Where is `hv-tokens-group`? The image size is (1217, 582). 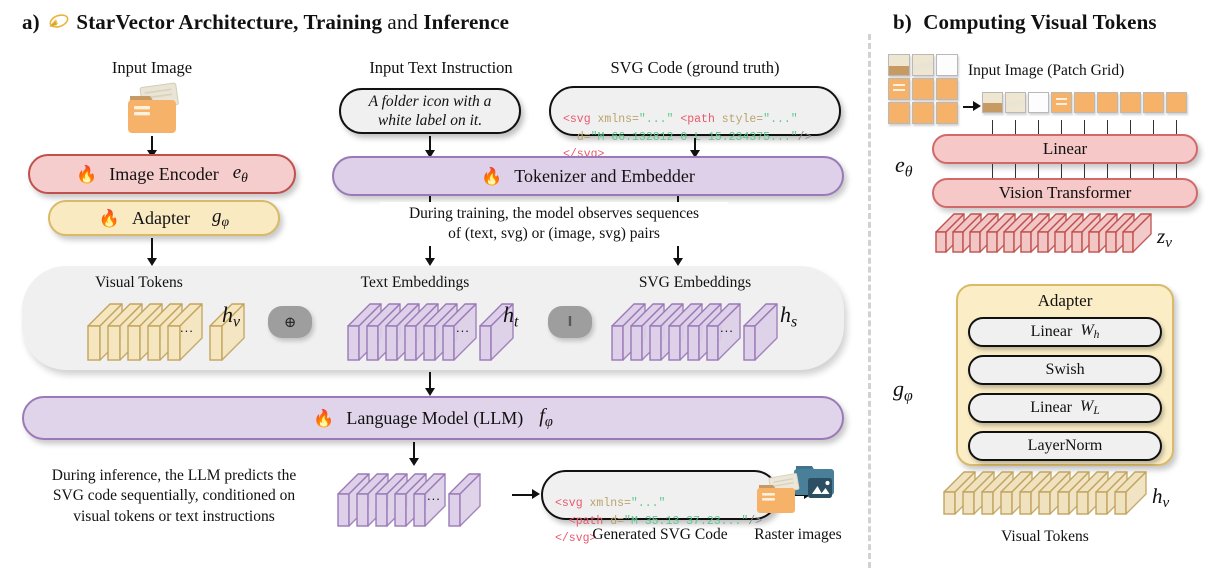
hv-tokens-group is located at coordinates (1045, 494).